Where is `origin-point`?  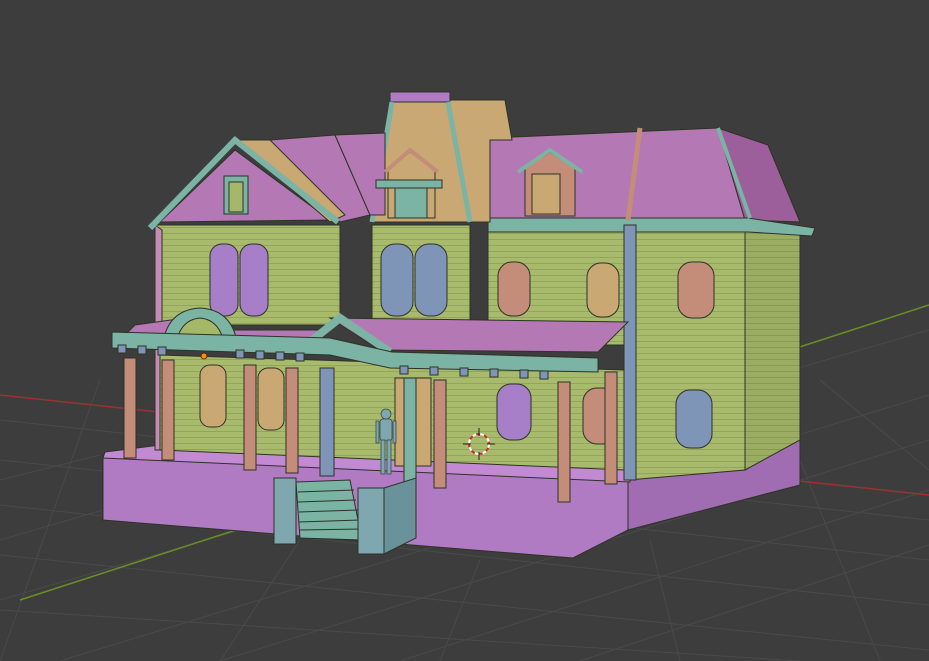 origin-point is located at coordinates (204, 356).